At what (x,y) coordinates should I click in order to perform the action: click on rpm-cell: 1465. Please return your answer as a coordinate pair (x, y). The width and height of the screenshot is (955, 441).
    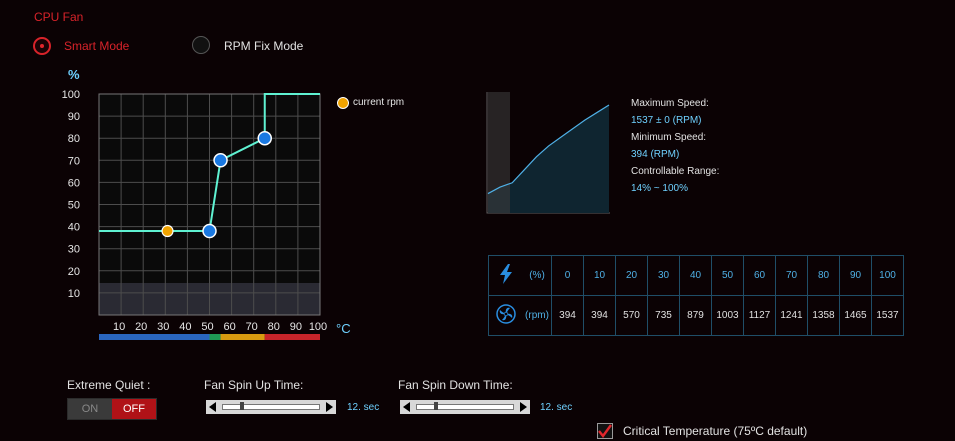
    Looking at the image, I should click on (855, 315).